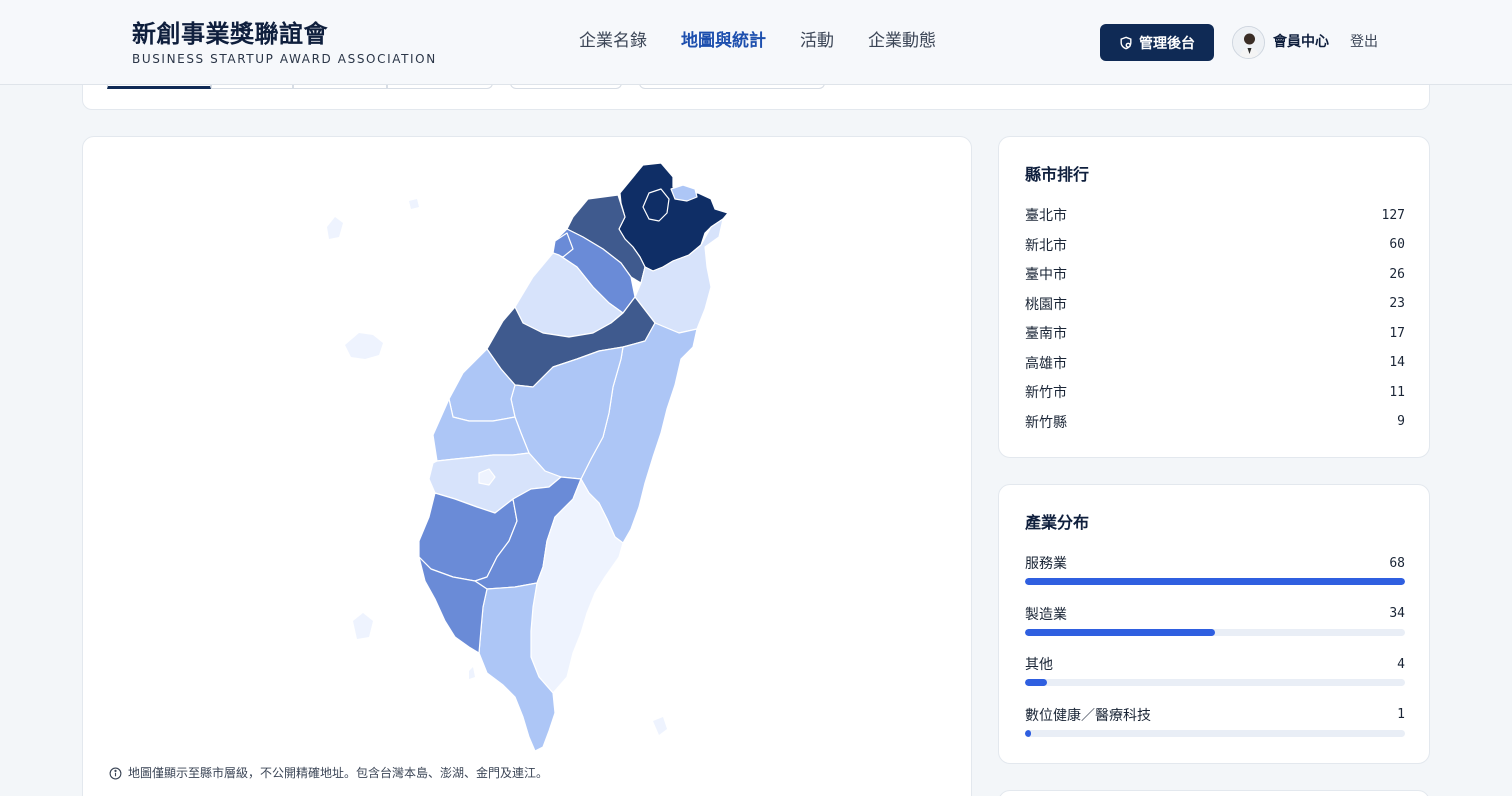  I want to click on industry-row: 數位健康／醫療科技 1, so click(1215, 721).